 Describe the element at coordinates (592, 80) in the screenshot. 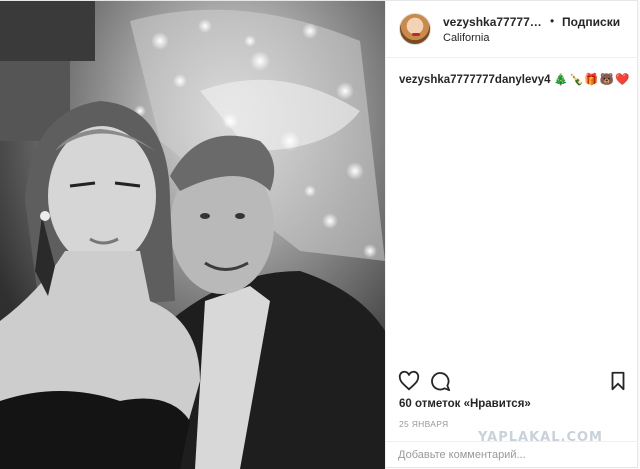

I see `caption-emojis: 🎄🍾🎁🐻❤️` at that location.